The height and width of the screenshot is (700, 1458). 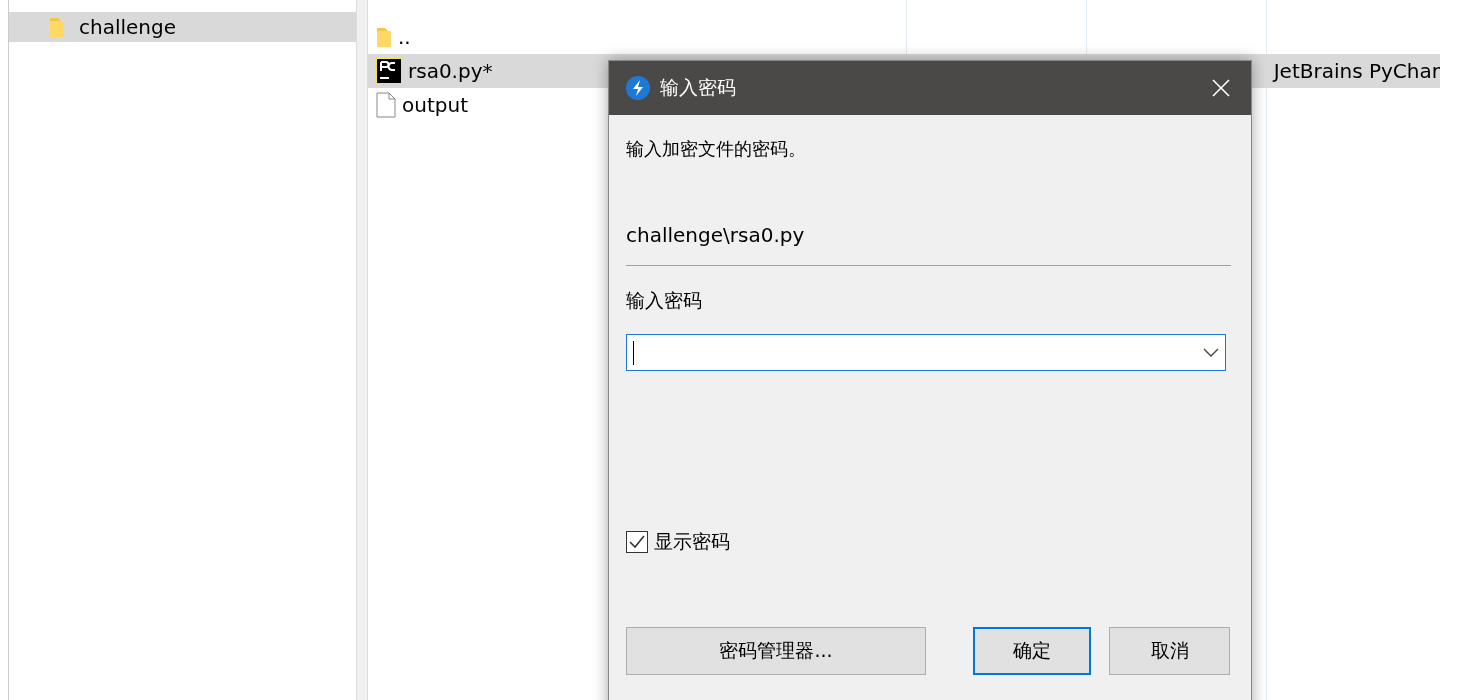 What do you see at coordinates (435, 105) in the screenshot?
I see `file-name: output` at bounding box center [435, 105].